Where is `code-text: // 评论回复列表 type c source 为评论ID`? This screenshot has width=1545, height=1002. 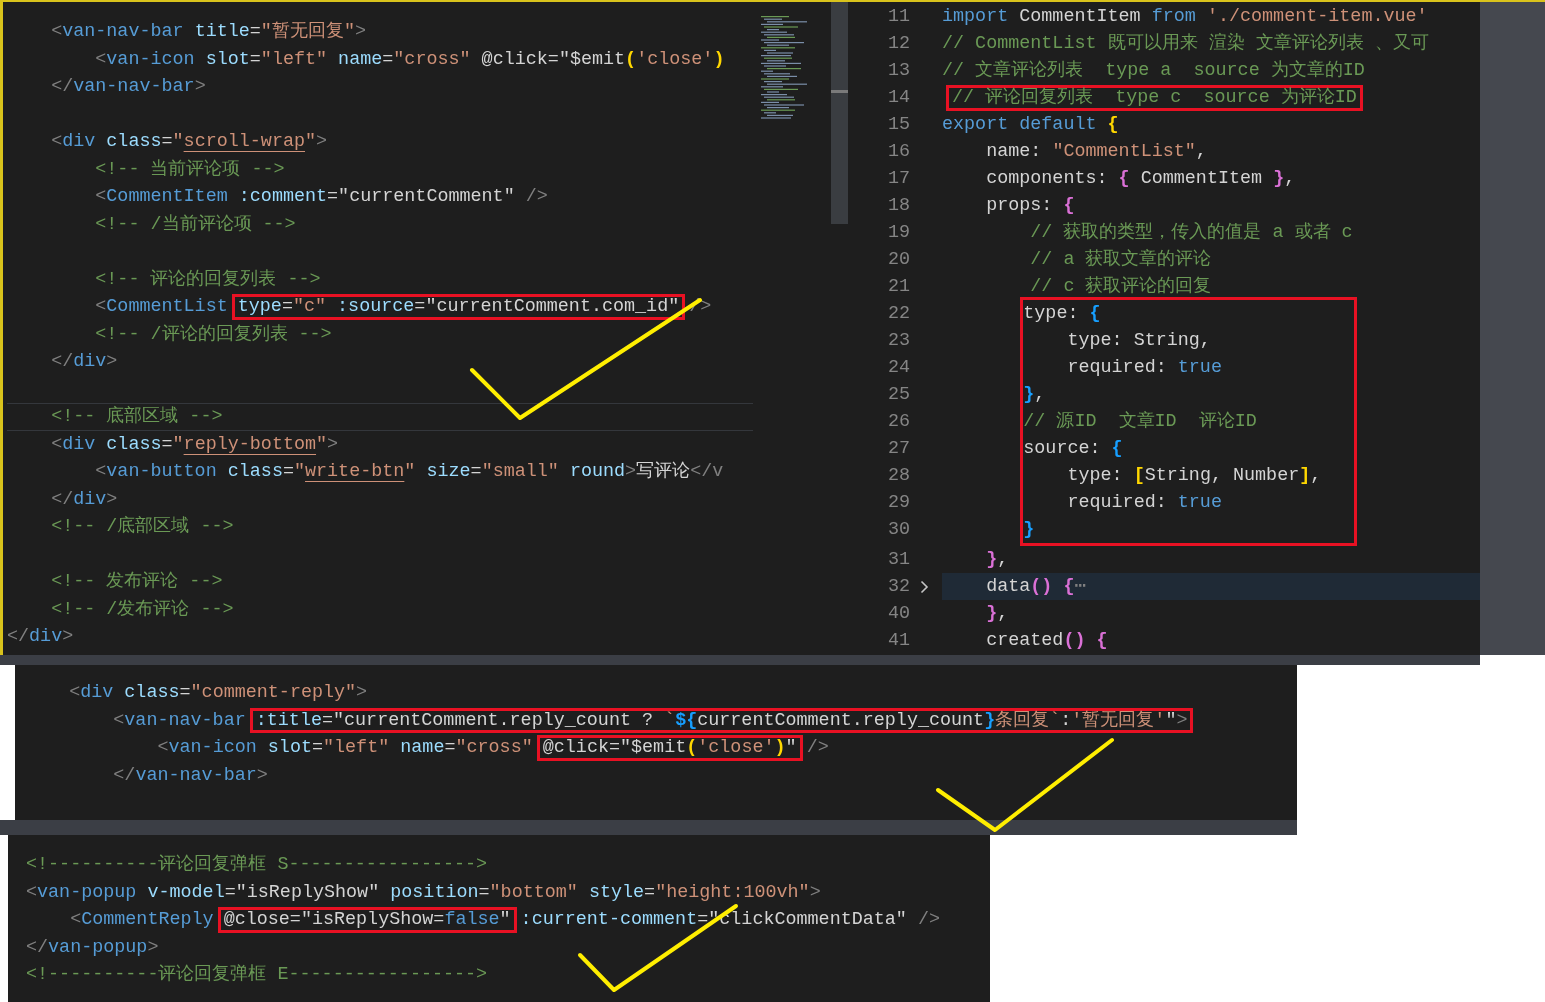 code-text: // 评论回复列表 type c source 为评论ID is located at coordinates (1154, 97).